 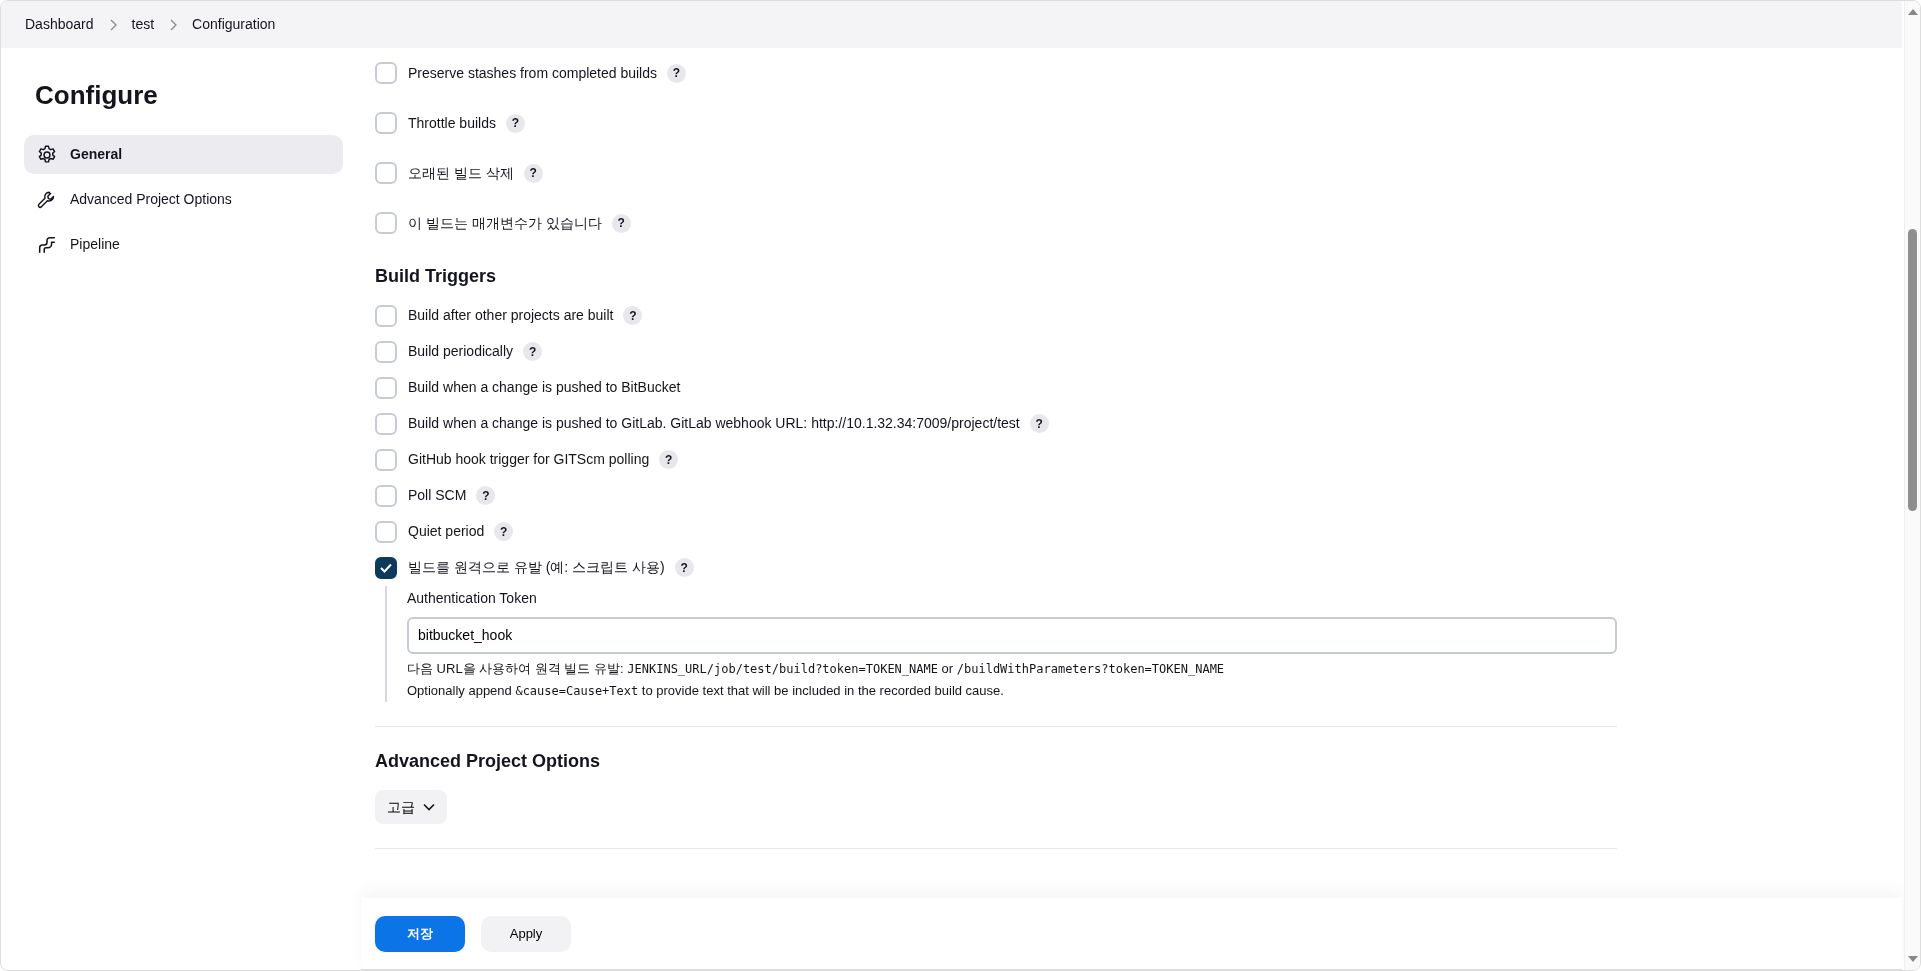 I want to click on scrollbar, so click(x=1912, y=485).